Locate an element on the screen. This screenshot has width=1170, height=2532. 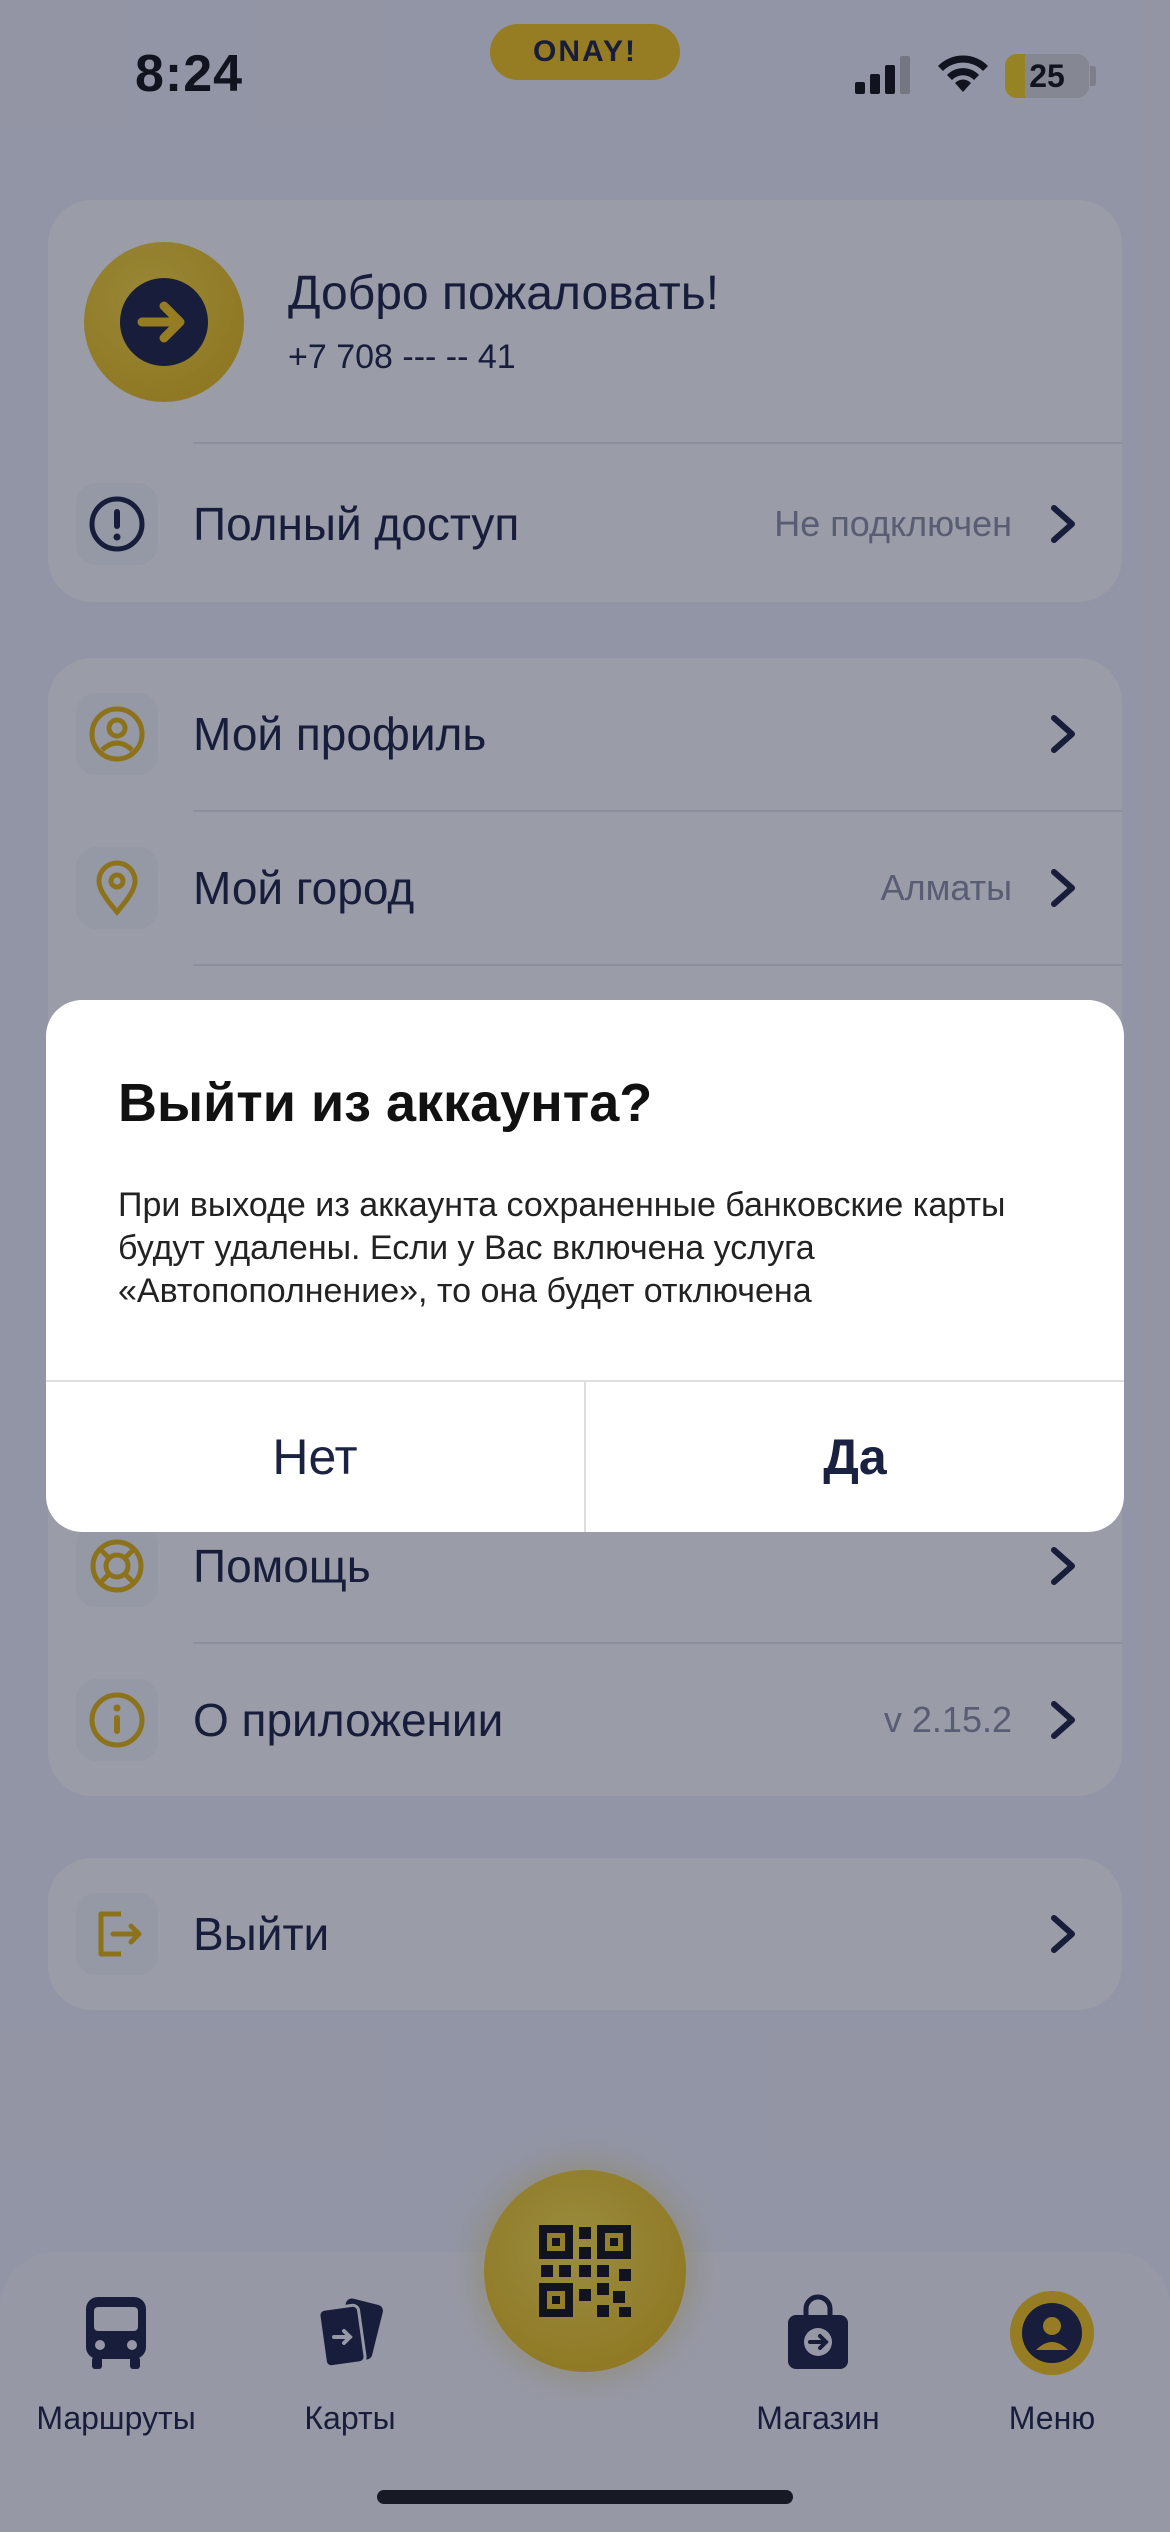
dialog-title: Выйти из аккаунта? is located at coordinates (385, 1103).